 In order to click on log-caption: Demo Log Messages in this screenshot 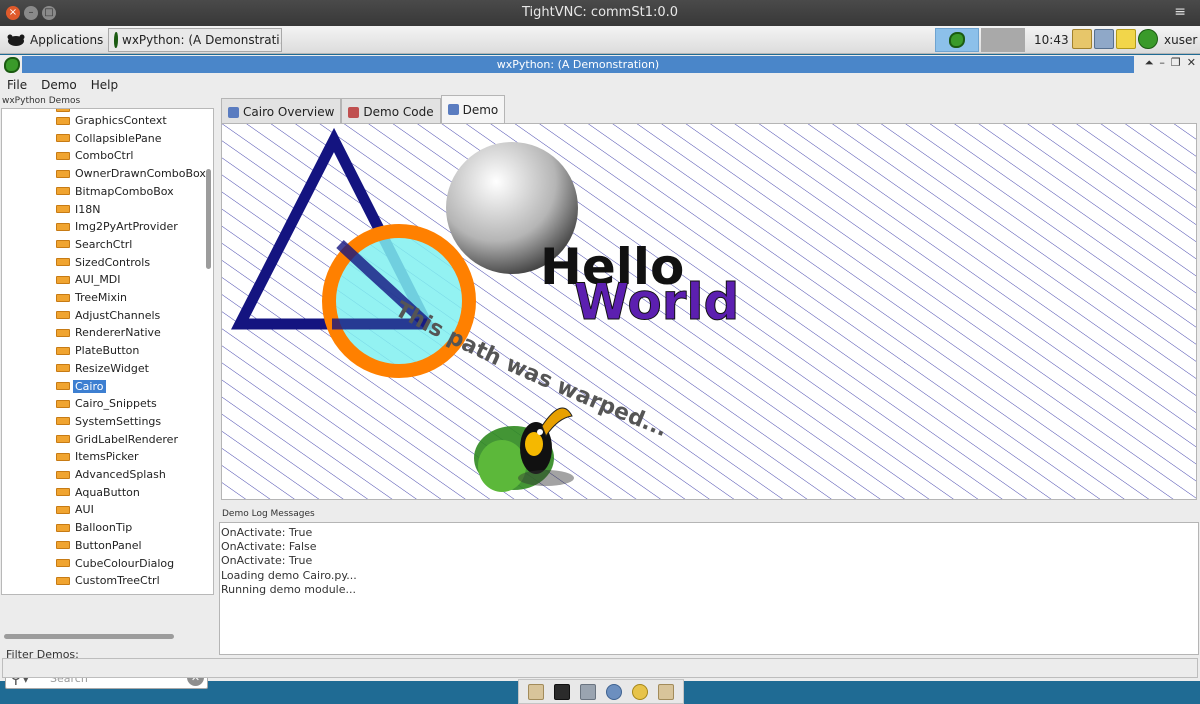, I will do `click(268, 514)`.